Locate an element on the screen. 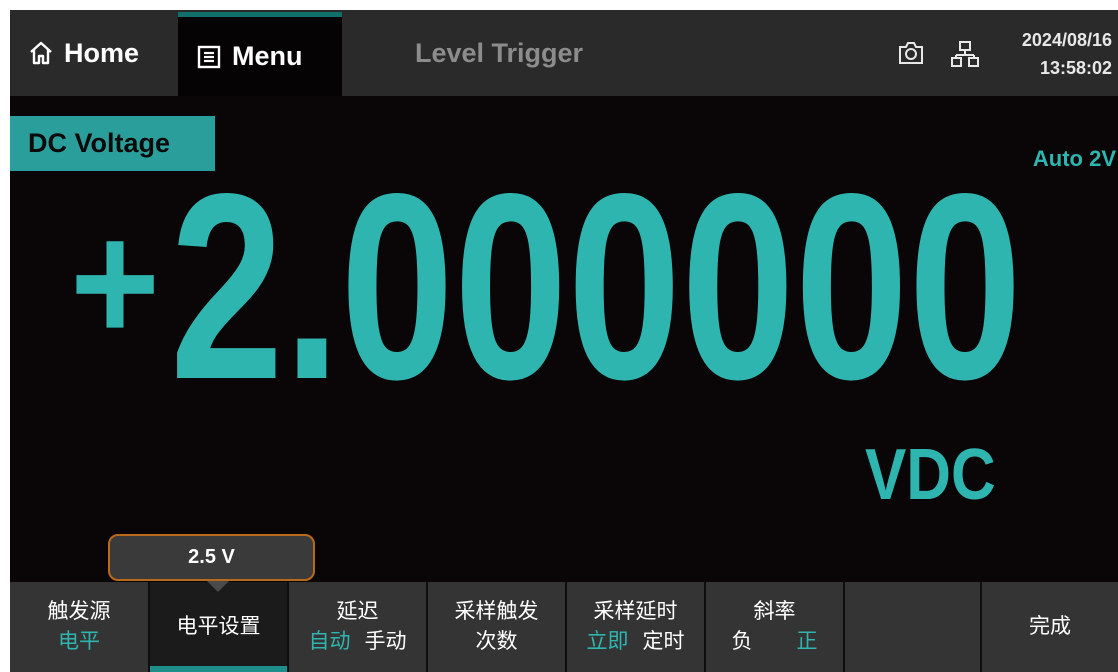  slope-option-negative: 负 is located at coordinates (742, 641).